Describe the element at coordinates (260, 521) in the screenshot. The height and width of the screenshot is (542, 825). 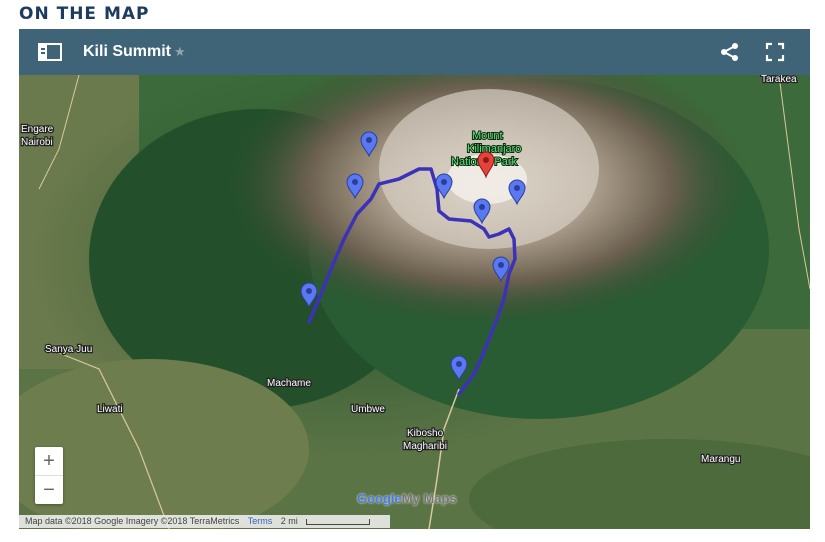
I see `terms-link: Terms` at that location.